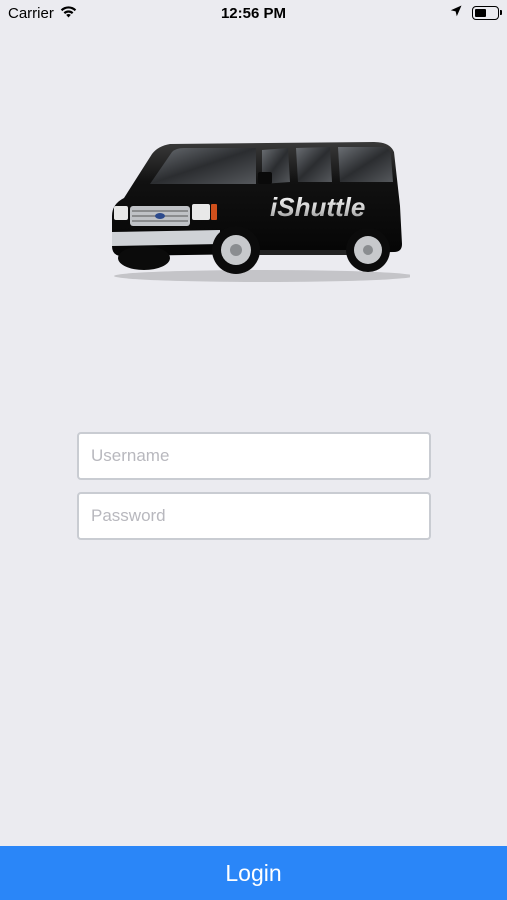 The width and height of the screenshot is (507, 900). I want to click on password-field, so click(254, 516).